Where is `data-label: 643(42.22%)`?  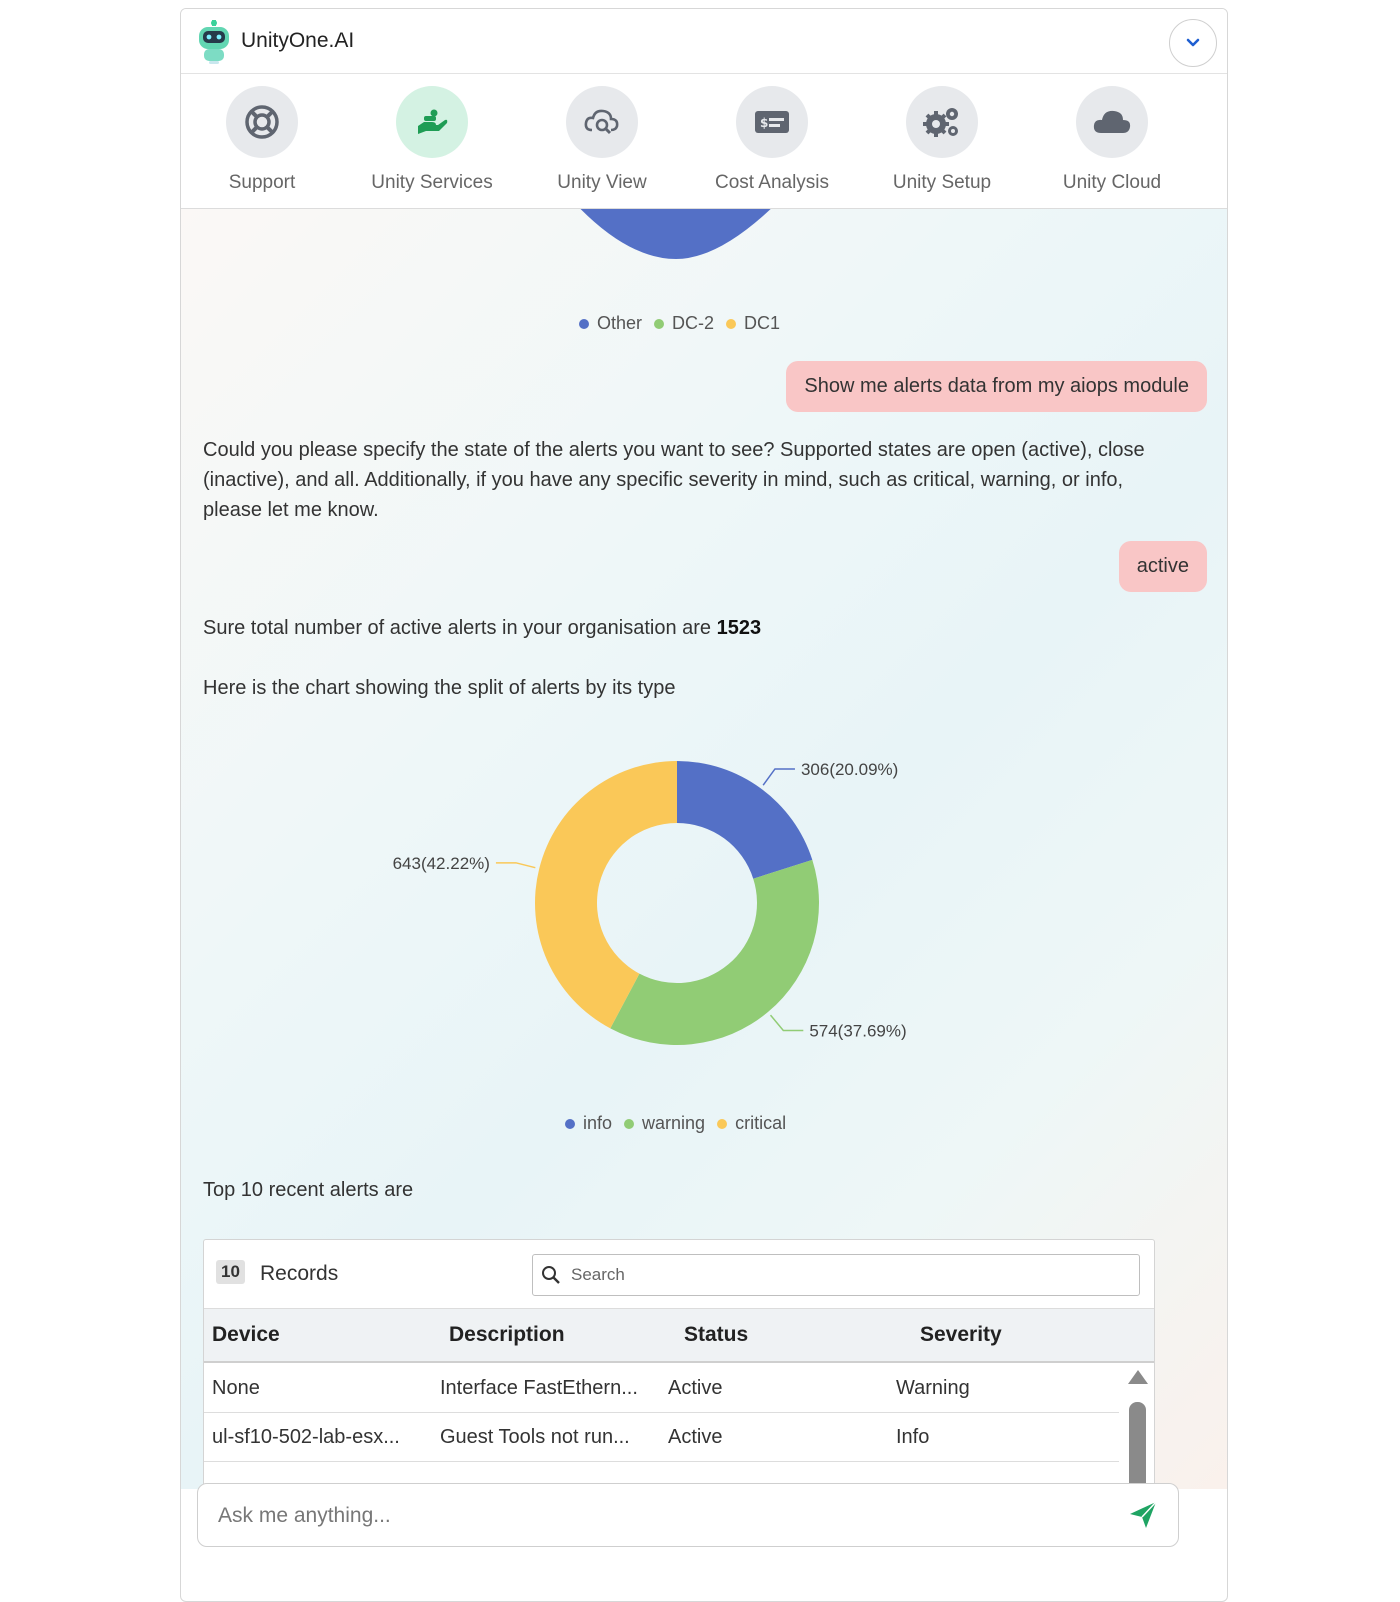
data-label: 643(42.22%) is located at coordinates (441, 863).